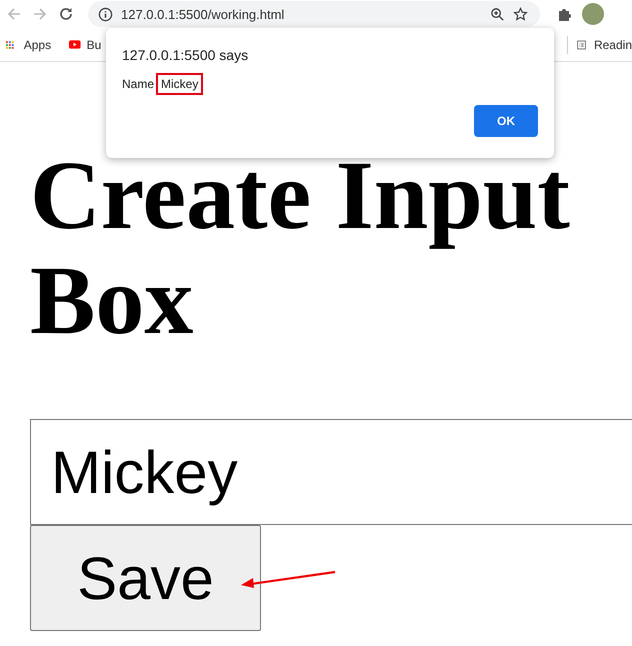 This screenshot has height=646, width=632. Describe the element at coordinates (613, 45) in the screenshot. I see `reading-list-link: Readin` at that location.